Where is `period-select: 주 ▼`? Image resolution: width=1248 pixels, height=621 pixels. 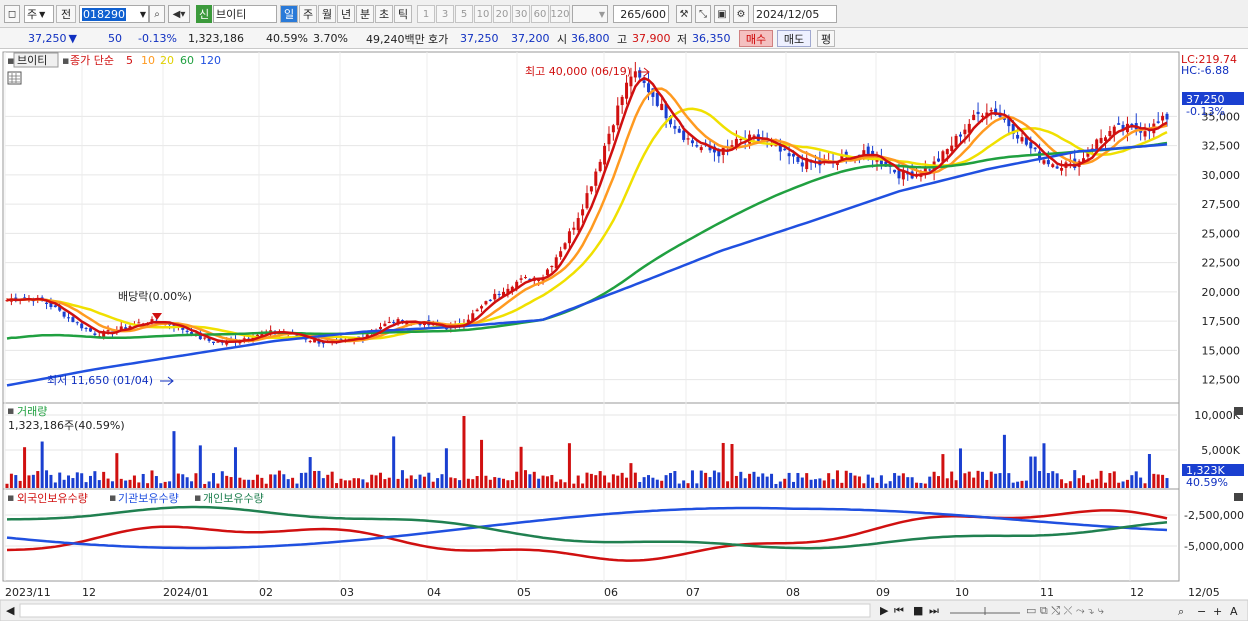 period-select: 주 ▼ is located at coordinates (39, 14).